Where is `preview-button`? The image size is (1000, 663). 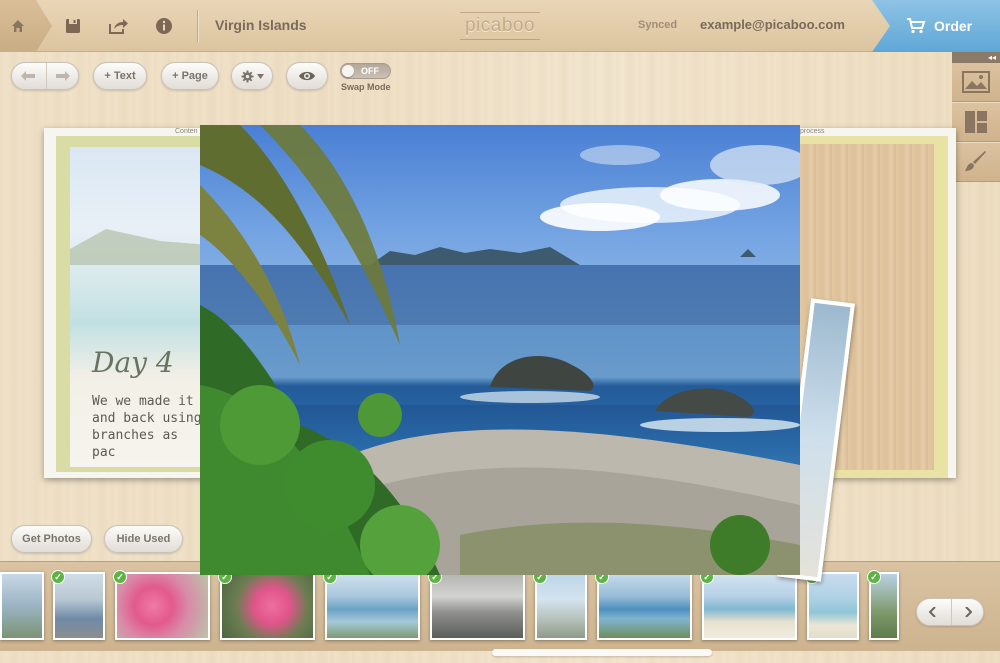 preview-button is located at coordinates (307, 76).